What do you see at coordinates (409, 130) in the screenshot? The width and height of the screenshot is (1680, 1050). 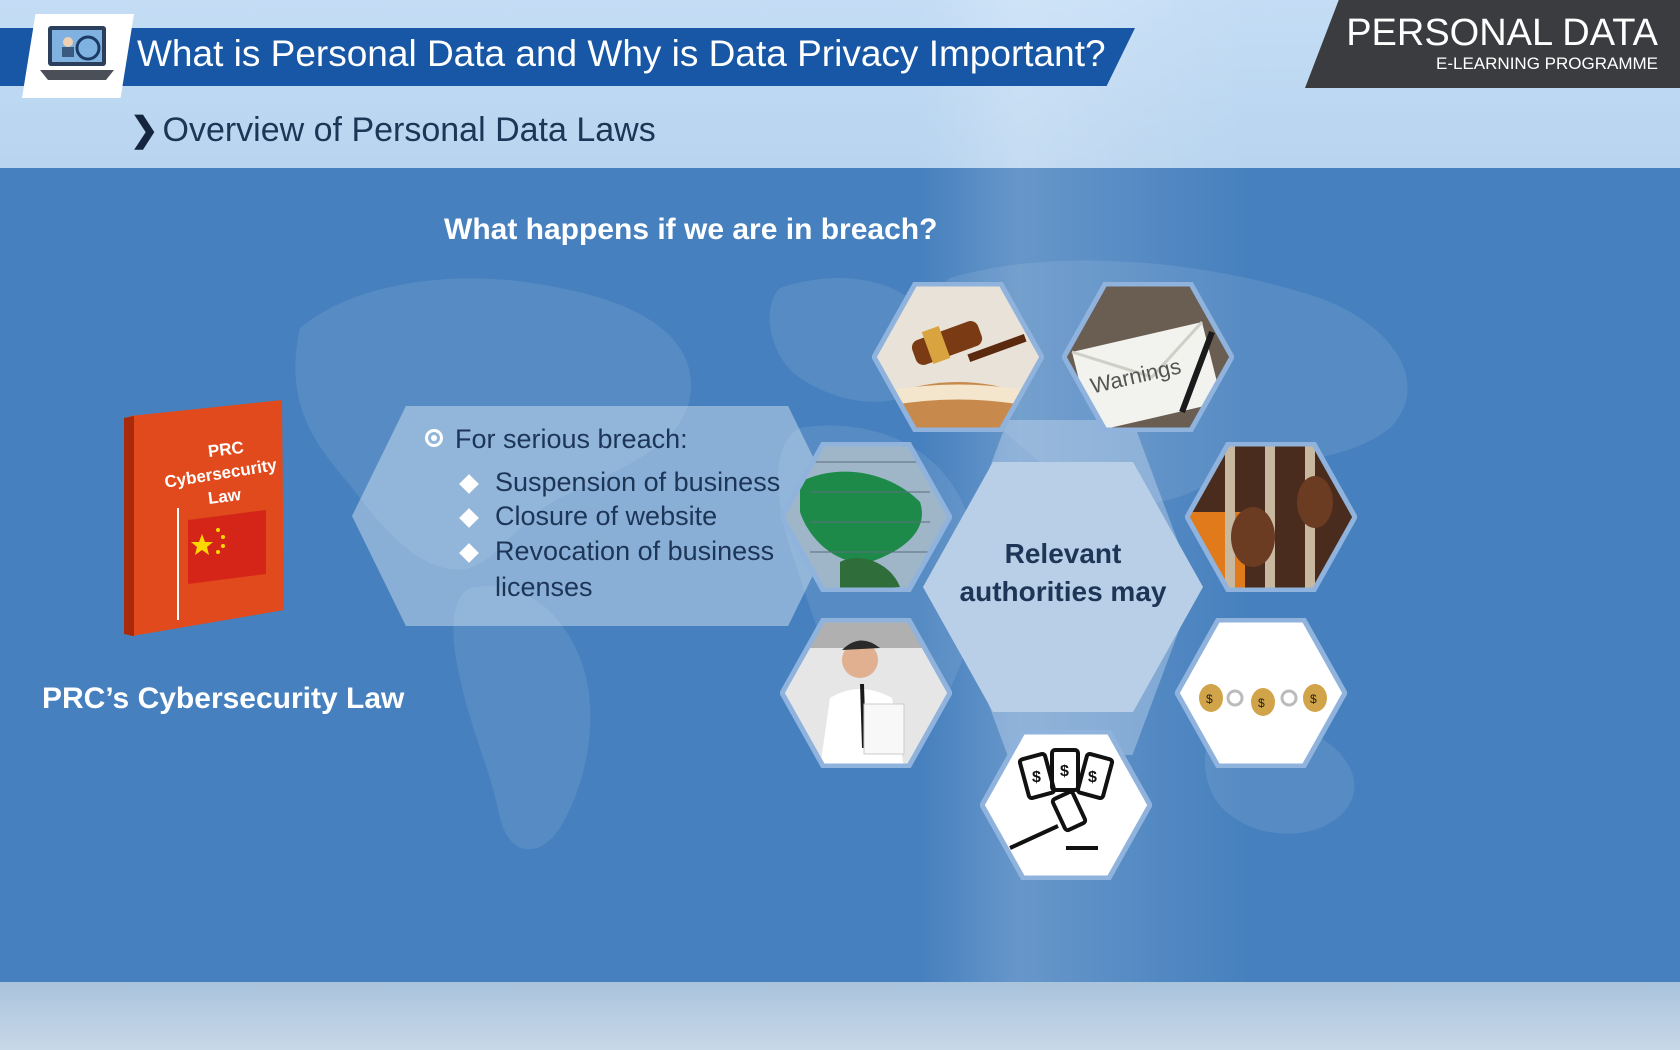 I see `subtitle-text: Overview of Personal Data Laws` at bounding box center [409, 130].